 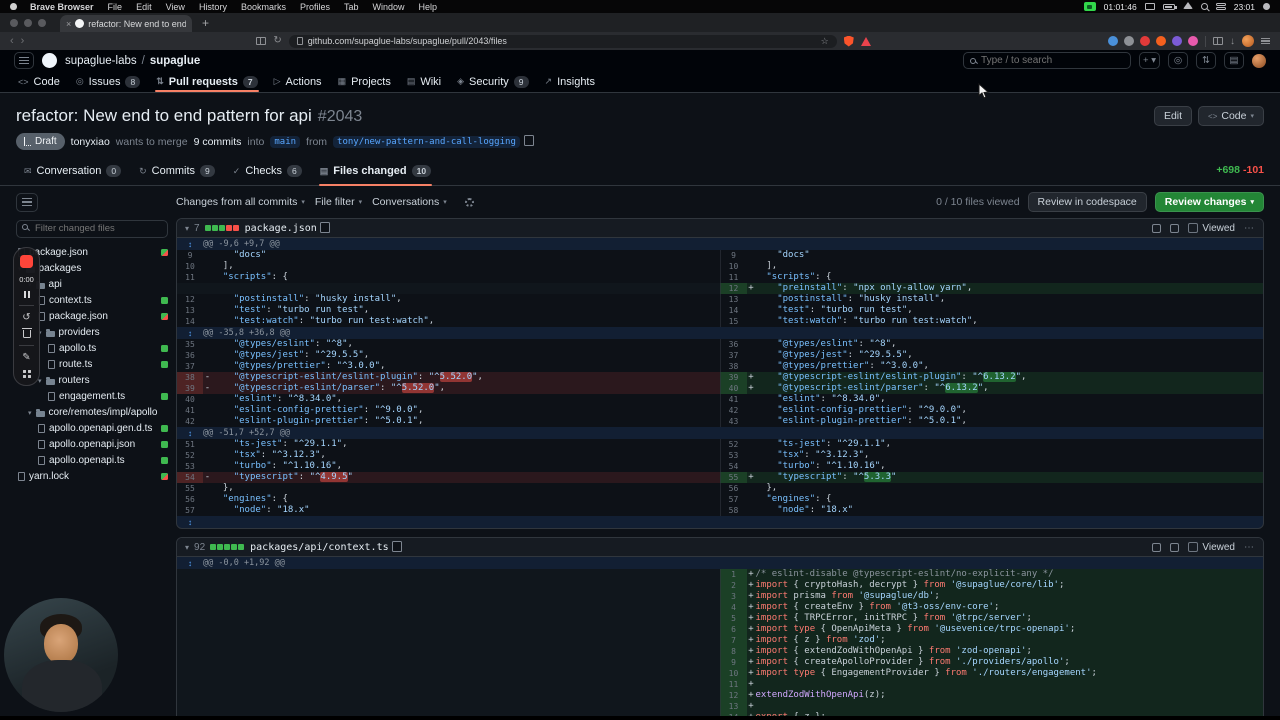 What do you see at coordinates (39, 81) in the screenshot?
I see `nav-tab-code: <> Code` at bounding box center [39, 81].